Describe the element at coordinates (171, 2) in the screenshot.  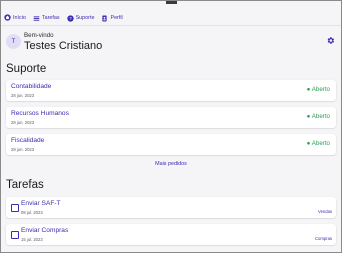
I see `titlebar-grip` at that location.